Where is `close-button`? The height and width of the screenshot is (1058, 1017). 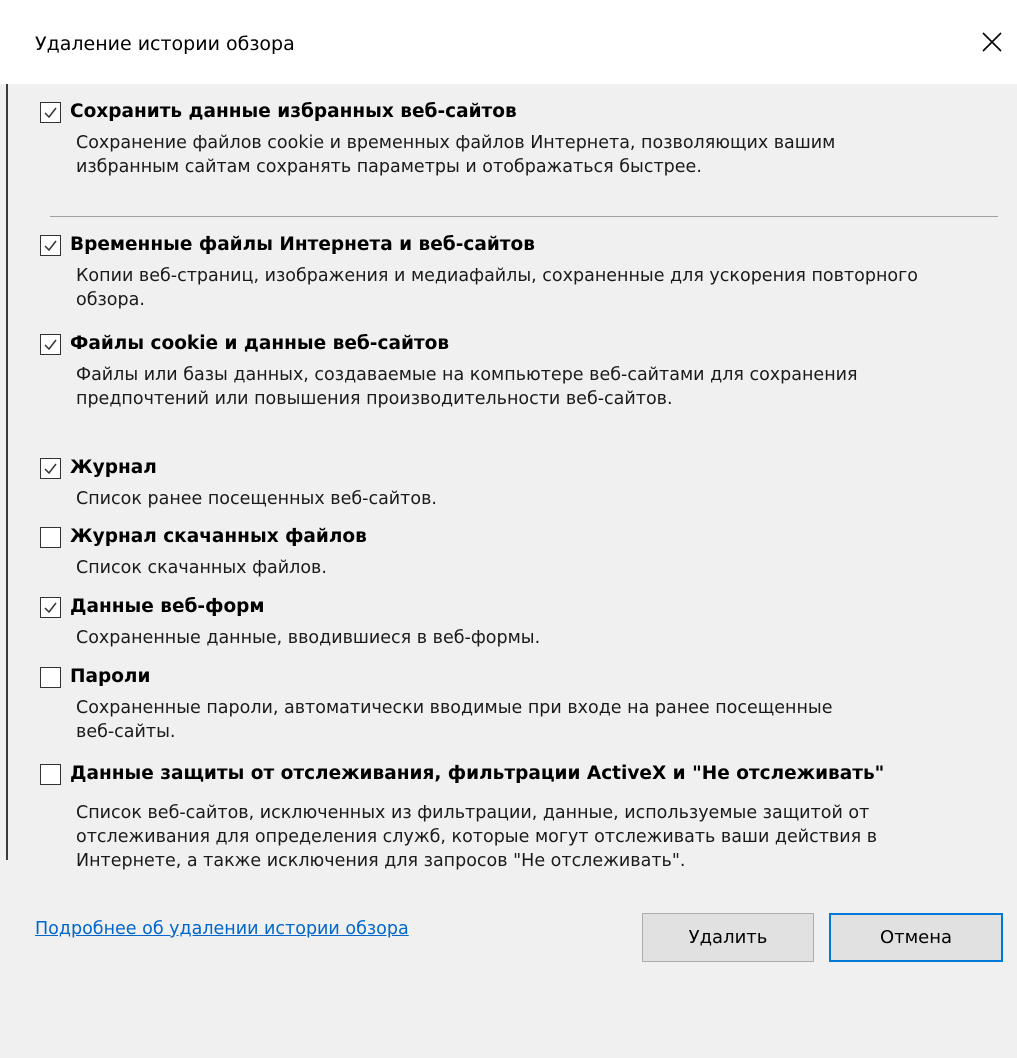
close-button is located at coordinates (992, 42).